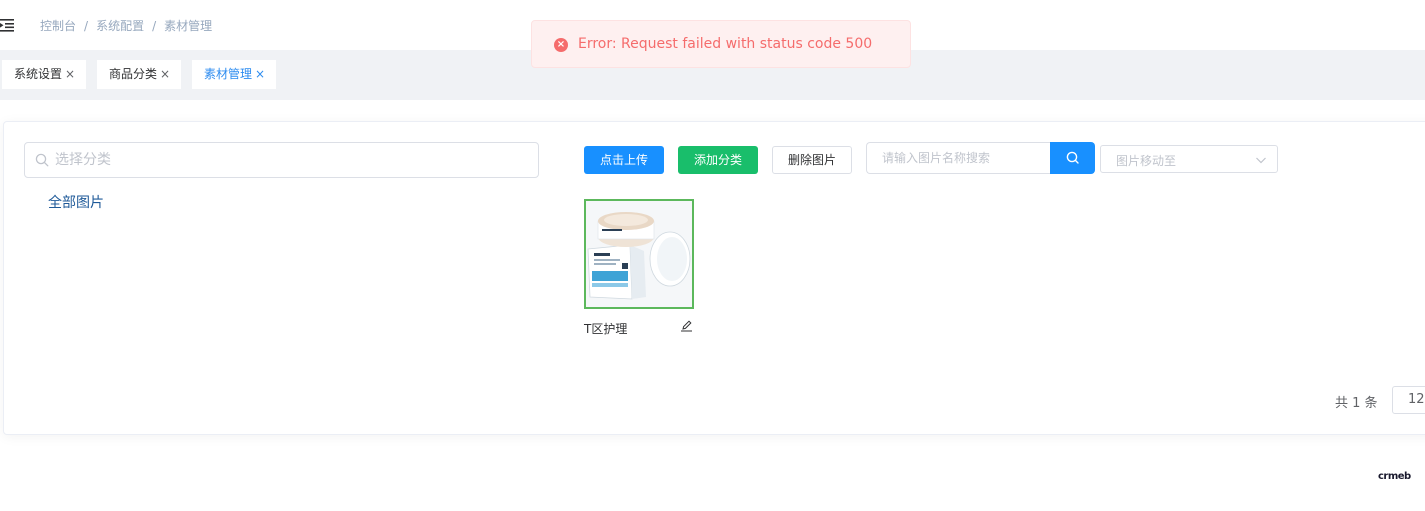  What do you see at coordinates (133, 74) in the screenshot?
I see `tag-label: 商品分类` at bounding box center [133, 74].